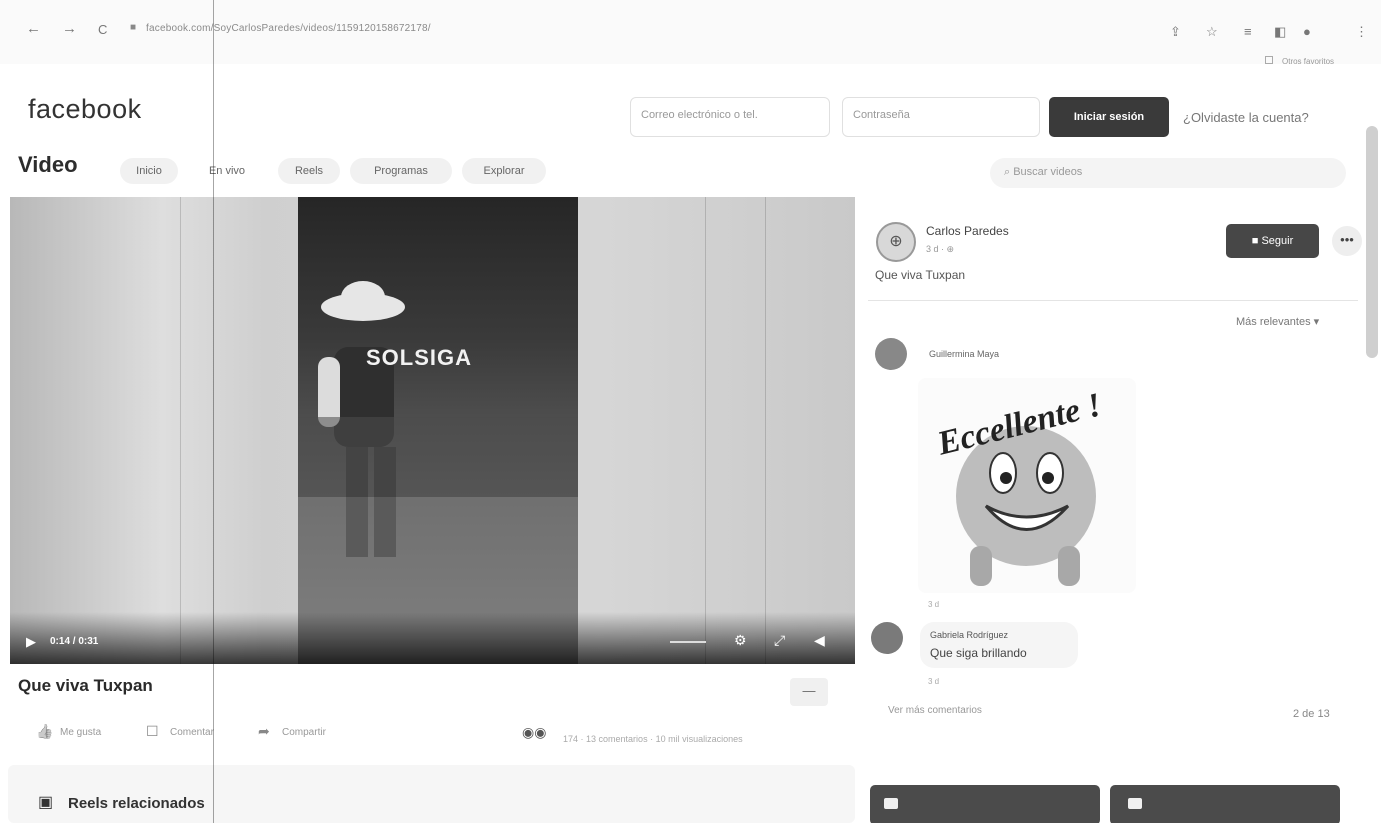 This screenshot has height=823, width=1381. What do you see at coordinates (152, 731) in the screenshot?
I see `comment-icon: ☐` at bounding box center [152, 731].